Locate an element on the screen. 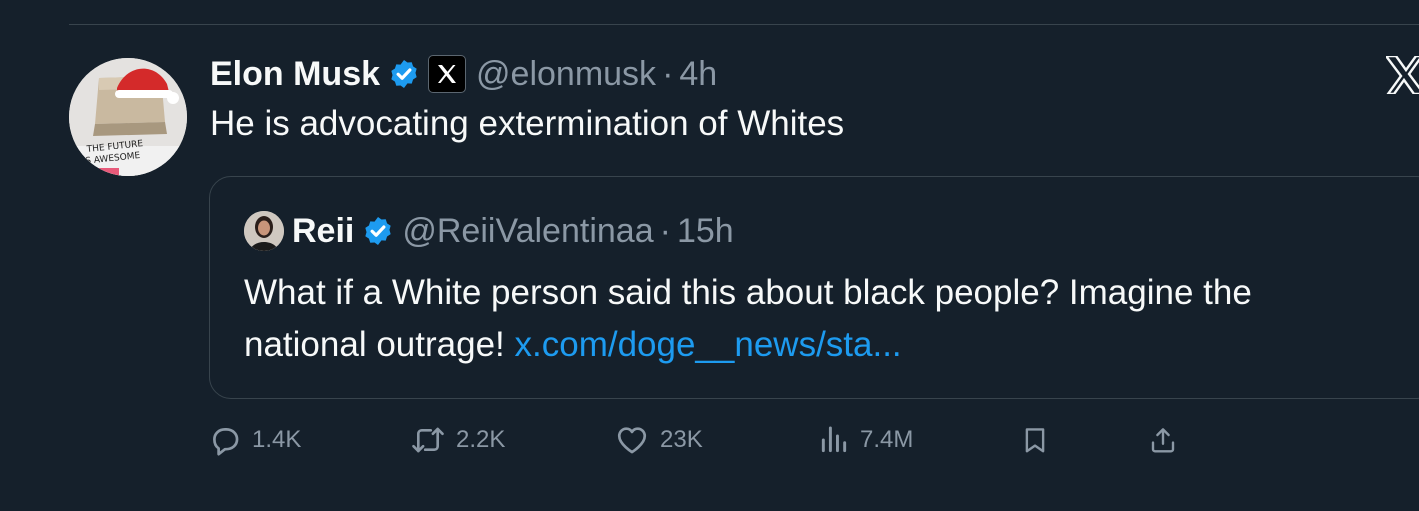  quoted-author-name: Reii is located at coordinates (323, 231).